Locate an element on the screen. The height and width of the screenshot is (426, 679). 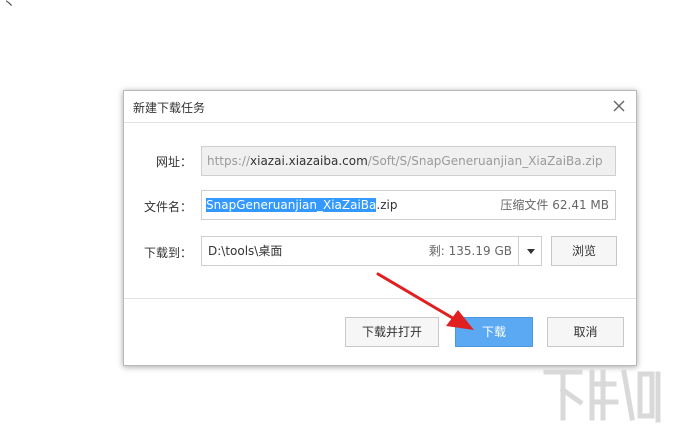
url-label: 网址： is located at coordinates (173, 162).